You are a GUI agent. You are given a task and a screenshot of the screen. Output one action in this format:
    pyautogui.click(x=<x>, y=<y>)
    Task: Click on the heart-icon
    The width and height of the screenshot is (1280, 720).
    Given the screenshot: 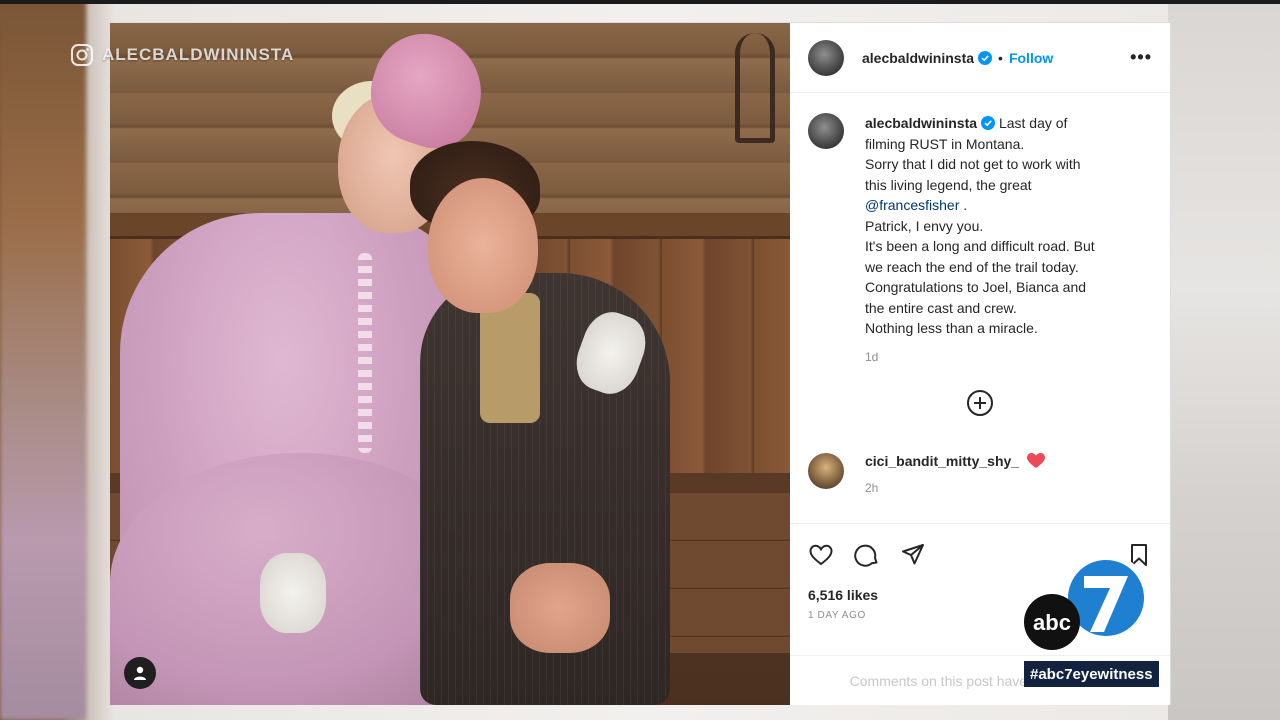 What is the action you would take?
    pyautogui.click(x=821, y=555)
    